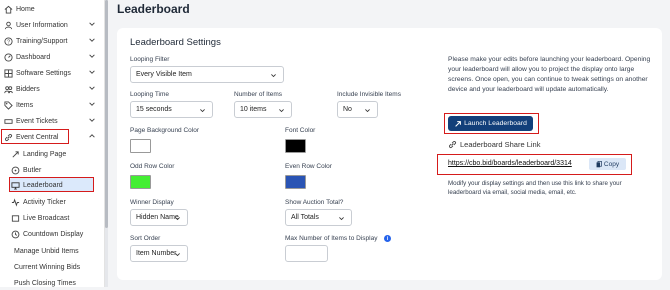 This screenshot has width=670, height=290. Describe the element at coordinates (458, 123) in the screenshot. I see `launch-icon` at that location.